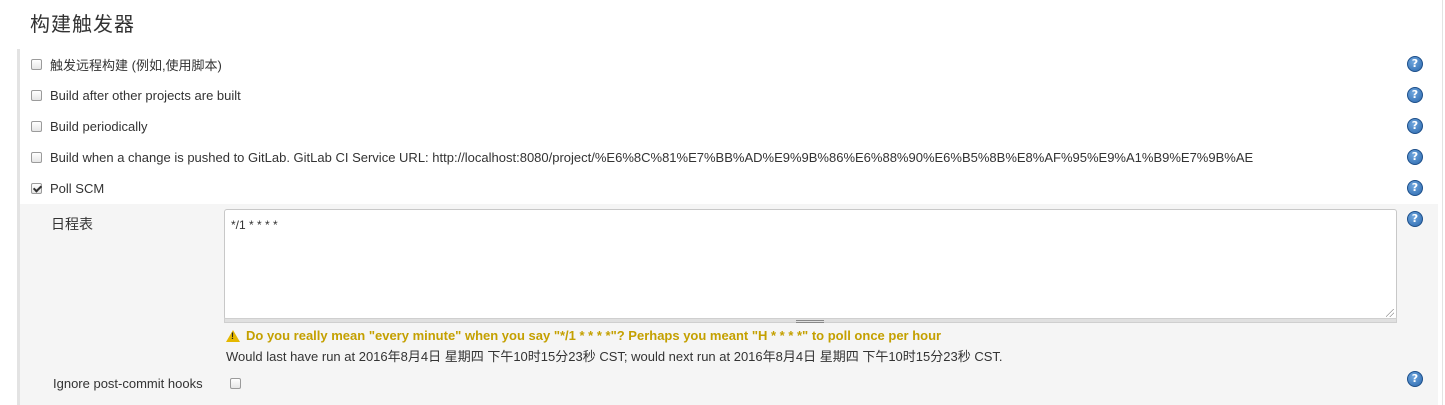 This screenshot has width=1445, height=405. What do you see at coordinates (729, 126) in the screenshot?
I see `trigger-periodically-row: Build periodically ?` at bounding box center [729, 126].